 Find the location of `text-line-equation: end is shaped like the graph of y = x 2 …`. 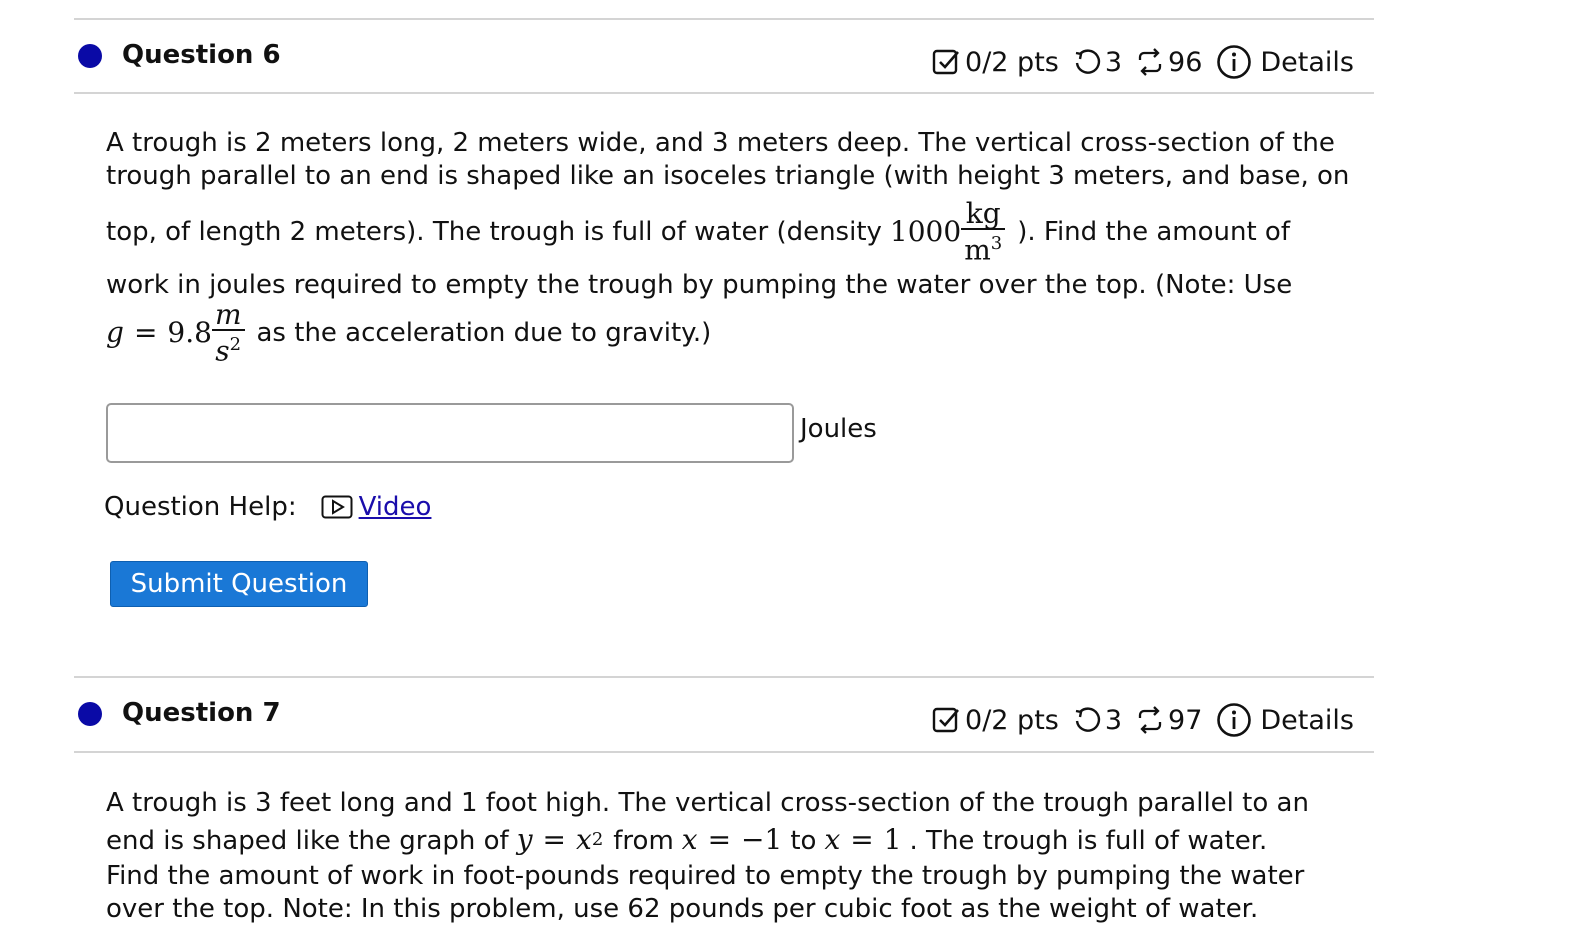

text-line-equation: end is shaped like the graph of y = x 2 … is located at coordinates (686, 842).